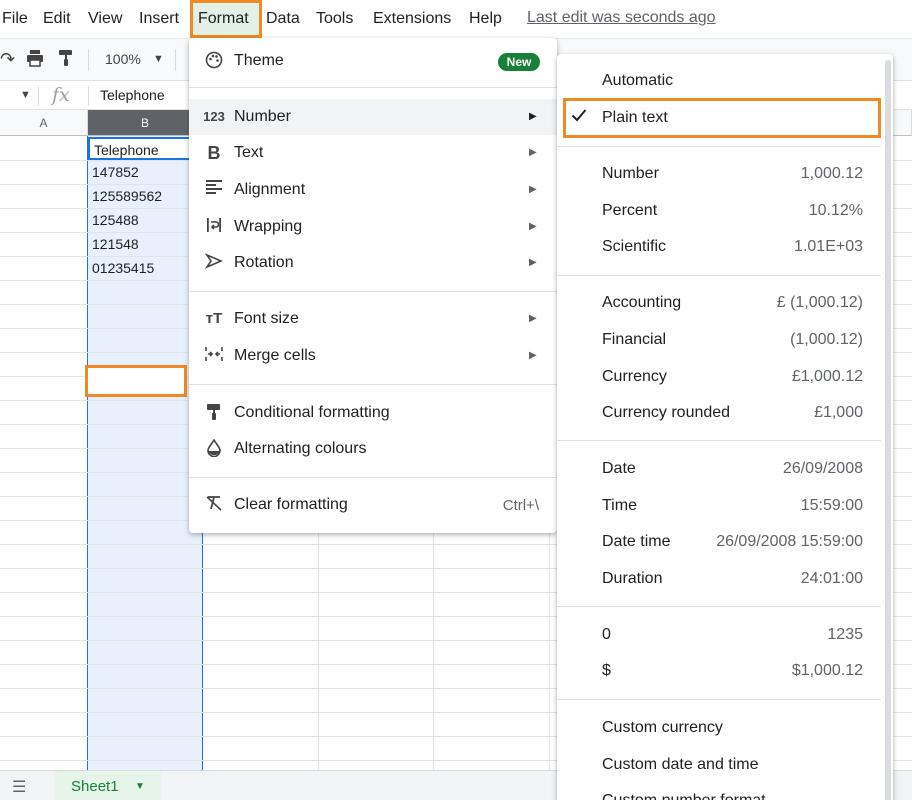  Describe the element at coordinates (108, 785) in the screenshot. I see `sheet-tab: Sheet1 ▼` at that location.